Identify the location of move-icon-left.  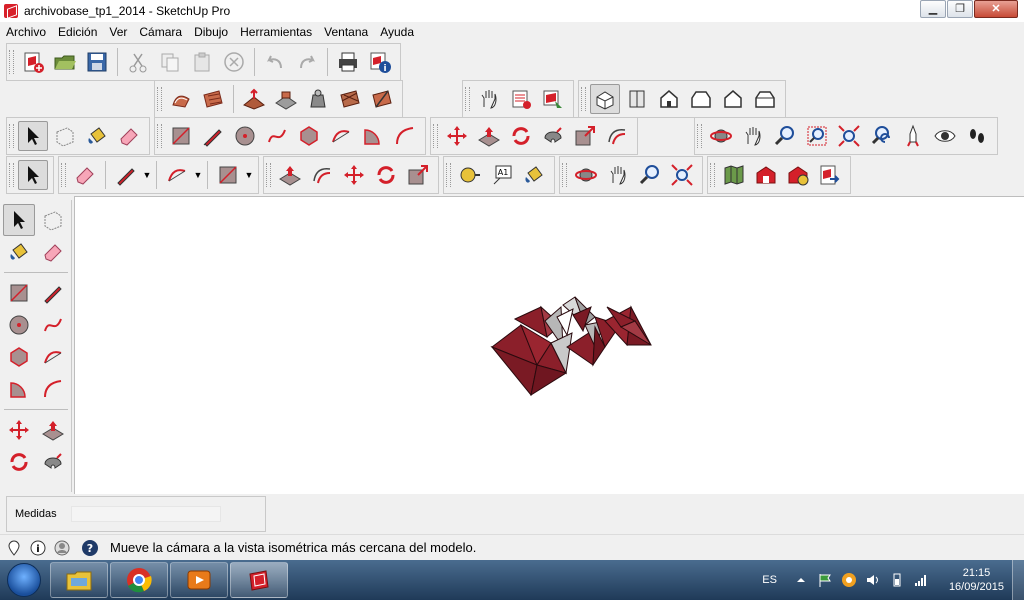
(19, 430).